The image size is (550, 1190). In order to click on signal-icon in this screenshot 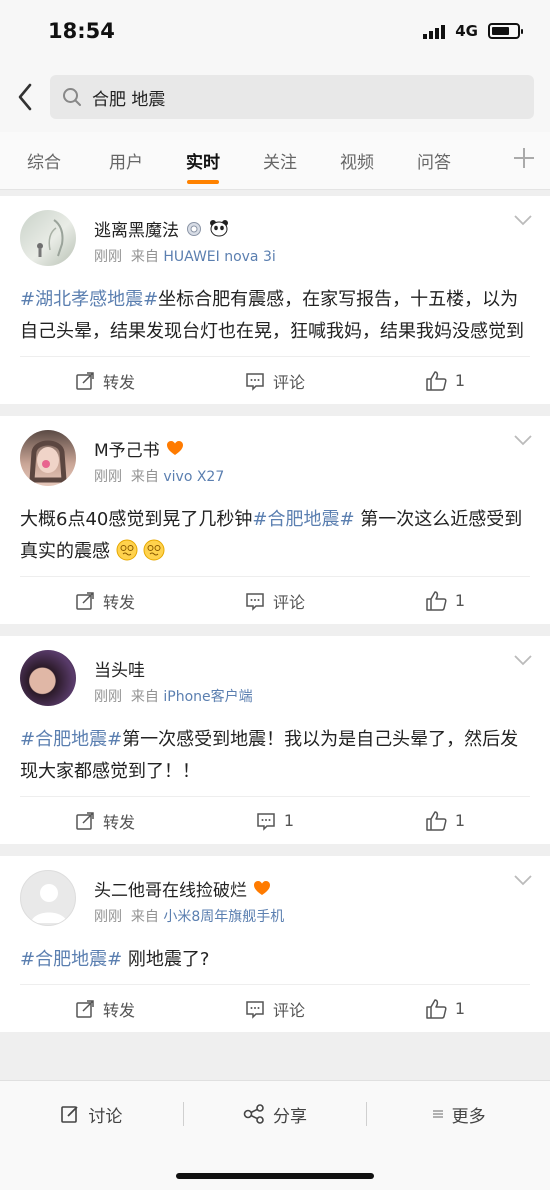, I will do `click(434, 31)`.